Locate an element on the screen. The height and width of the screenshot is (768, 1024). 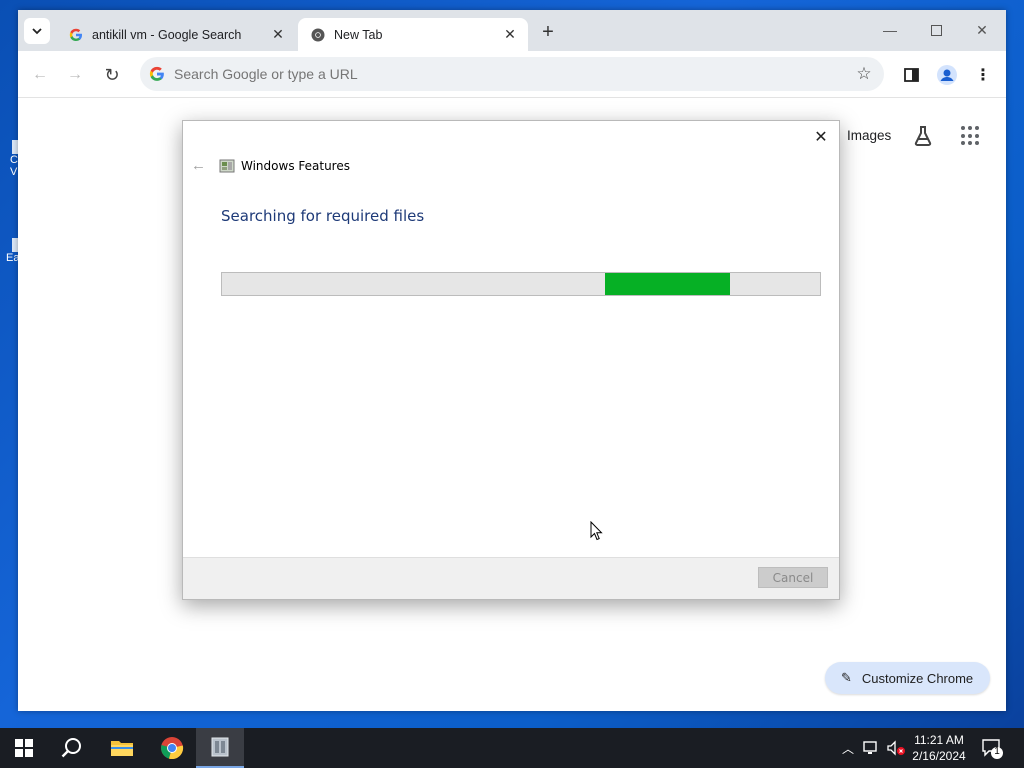
bookmark-star-icon: ☆ is located at coordinates (864, 74).